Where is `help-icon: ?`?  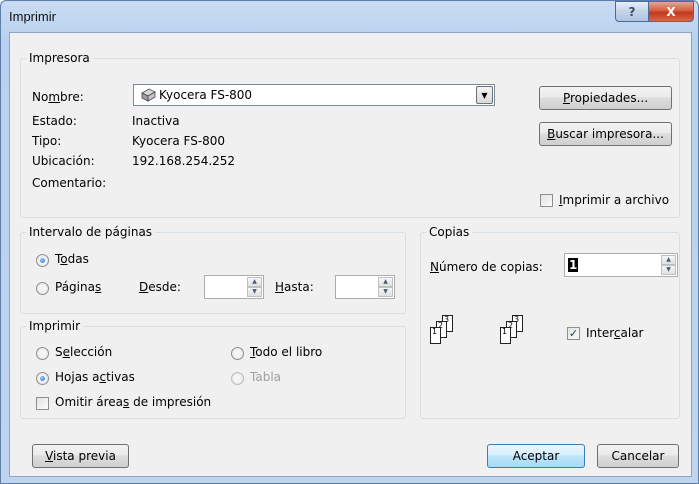 help-icon: ? is located at coordinates (632, 11).